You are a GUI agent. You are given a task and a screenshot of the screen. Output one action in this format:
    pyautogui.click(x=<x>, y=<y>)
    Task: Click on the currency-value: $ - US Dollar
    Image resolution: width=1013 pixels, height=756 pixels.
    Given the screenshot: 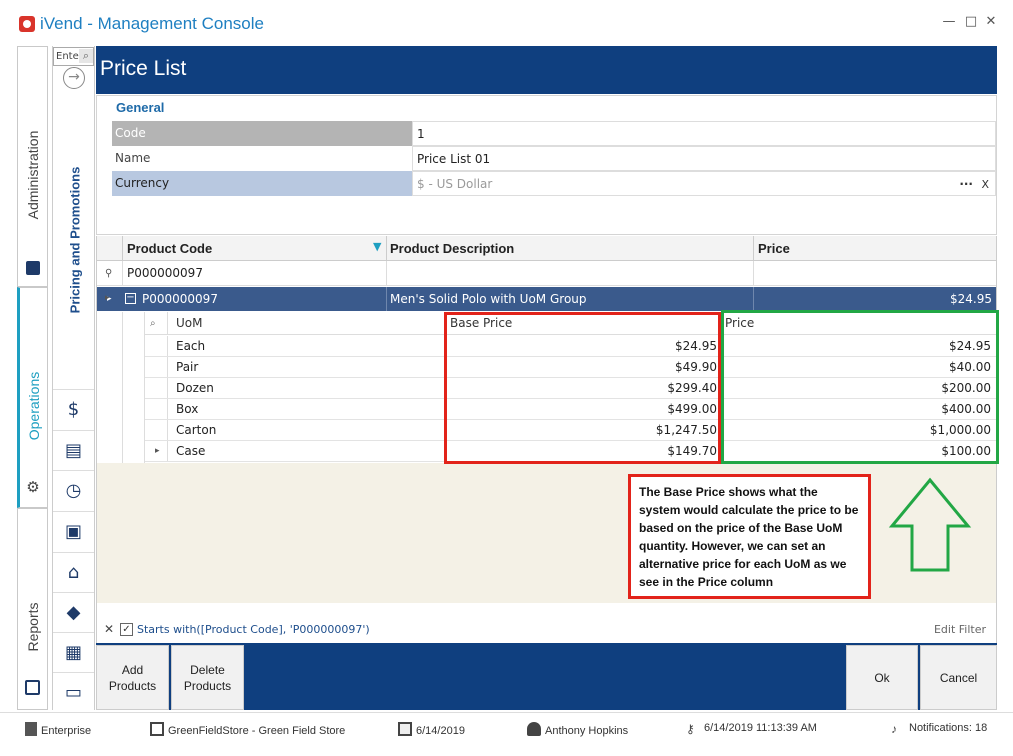 What is the action you would take?
    pyautogui.click(x=455, y=184)
    